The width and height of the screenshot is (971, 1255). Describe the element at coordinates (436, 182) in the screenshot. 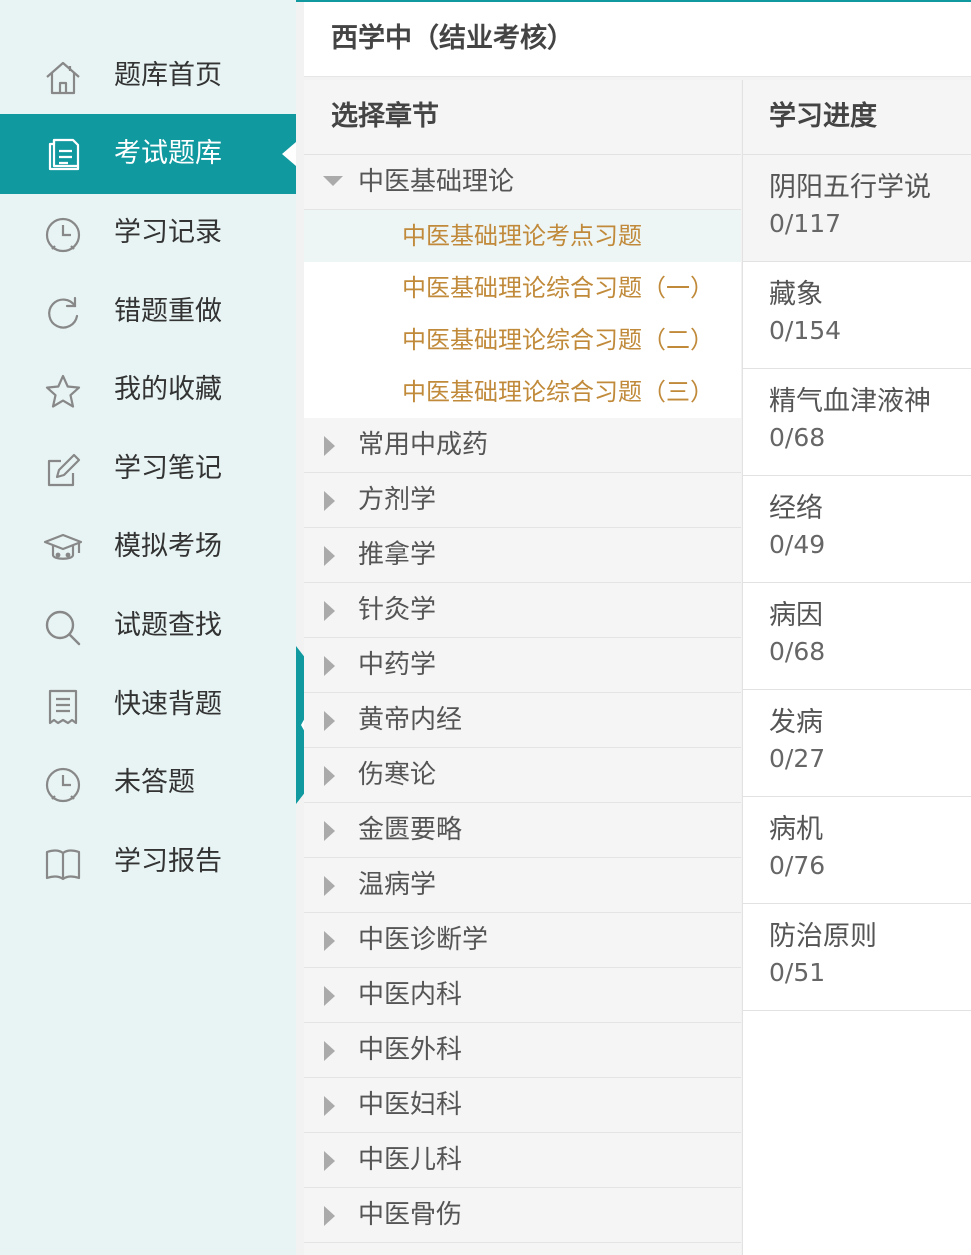

I see `chapter-name: 中医基础理论` at that location.